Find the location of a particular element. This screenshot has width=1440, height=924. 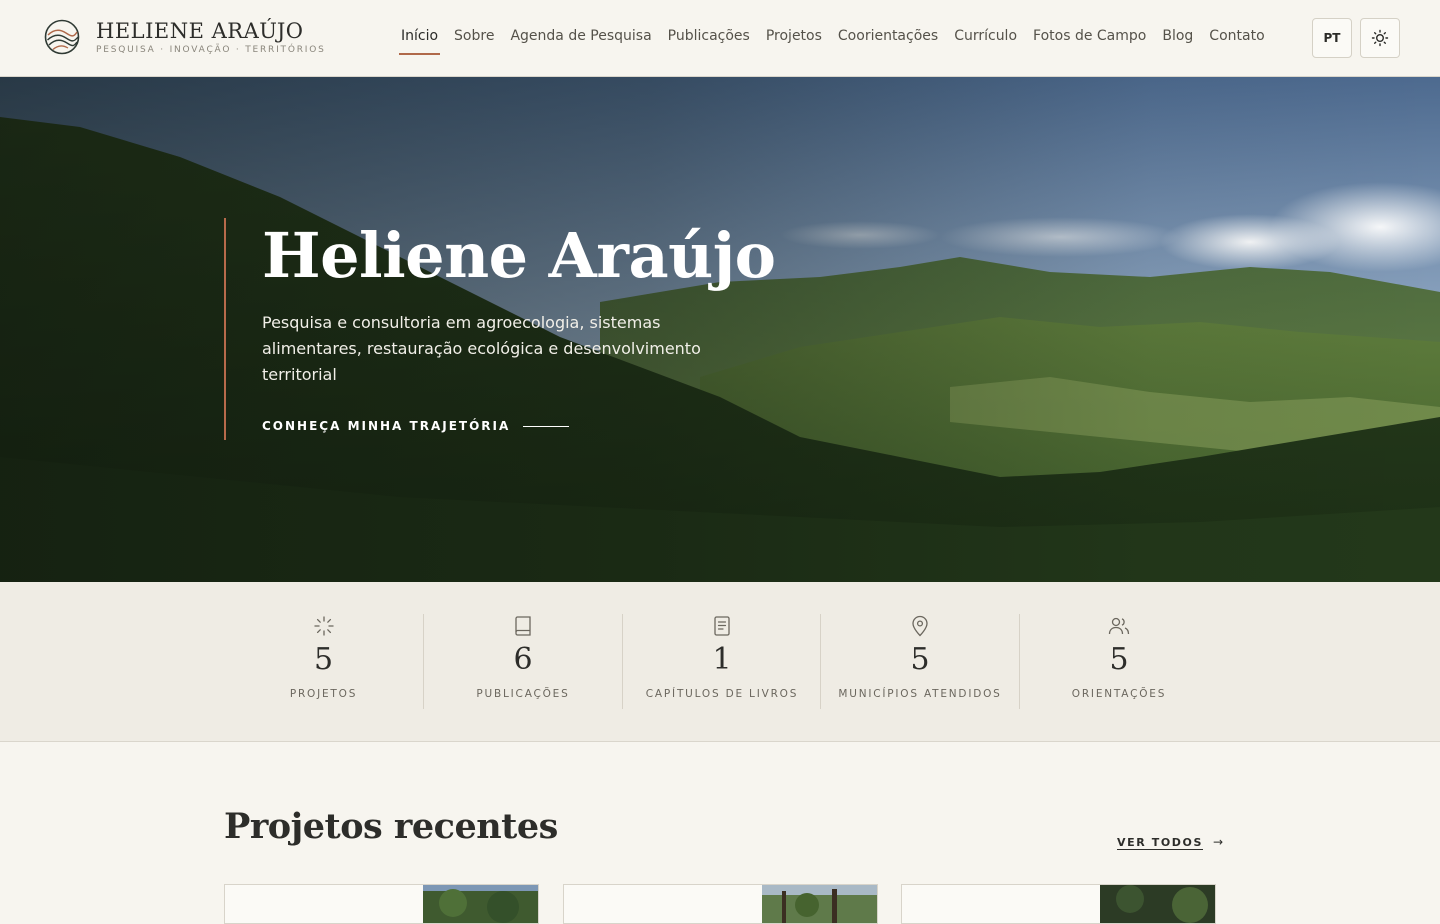

nav-item-curriculo: Currículo is located at coordinates (985, 36).